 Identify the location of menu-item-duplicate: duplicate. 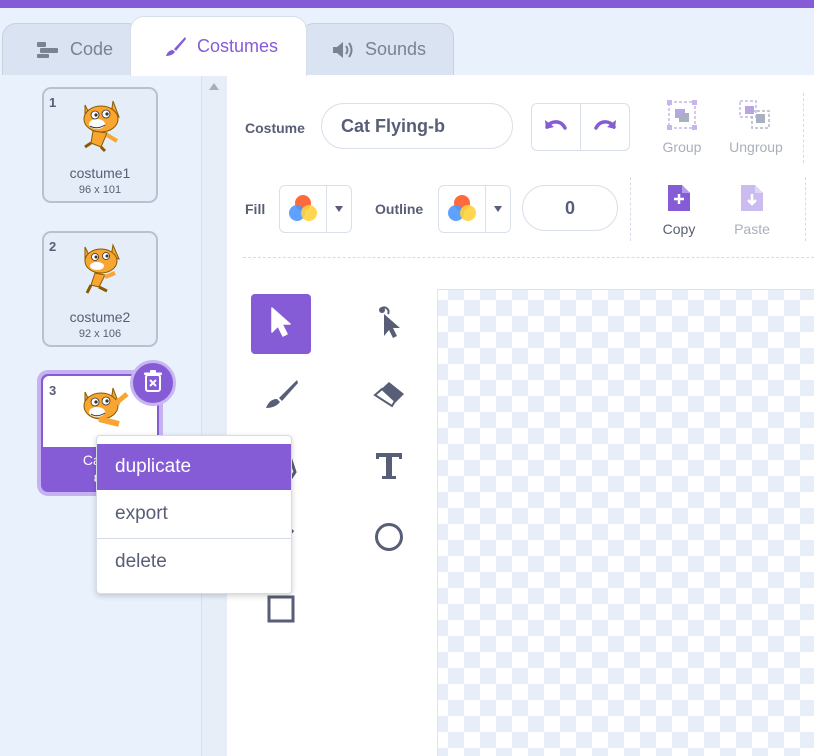
(194, 467).